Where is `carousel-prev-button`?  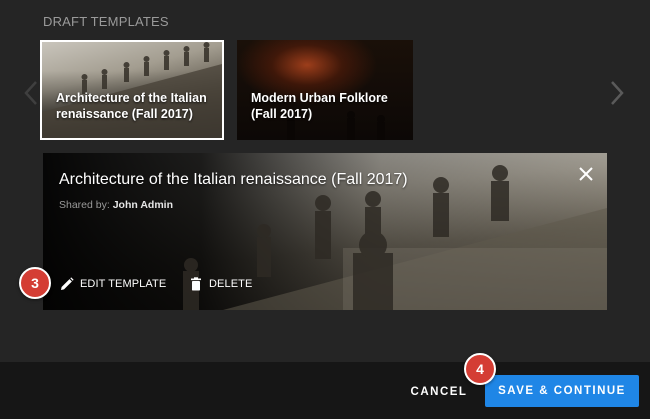 carousel-prev-button is located at coordinates (31, 93).